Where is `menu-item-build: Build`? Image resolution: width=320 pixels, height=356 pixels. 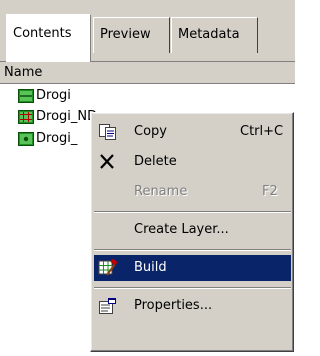
menu-item-build: Build is located at coordinates (192, 268).